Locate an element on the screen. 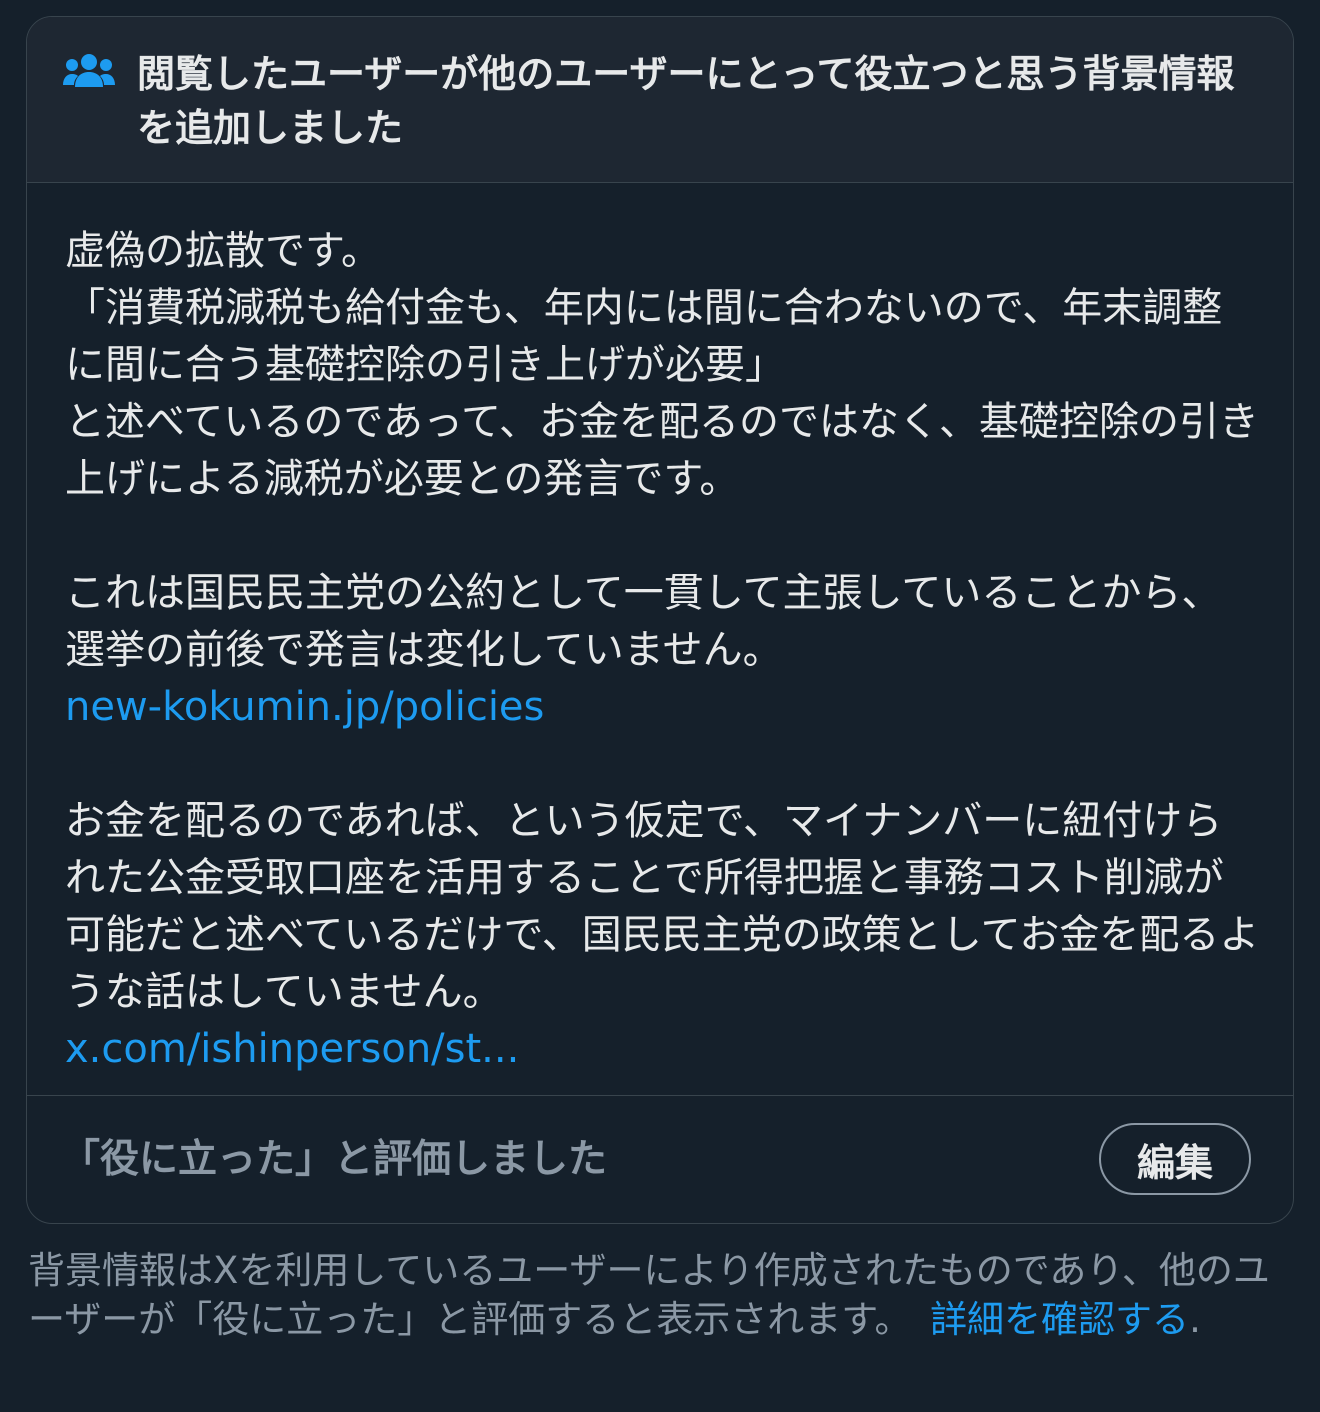  learn-more-link: 詳細を確認する is located at coordinates (1059, 1319).